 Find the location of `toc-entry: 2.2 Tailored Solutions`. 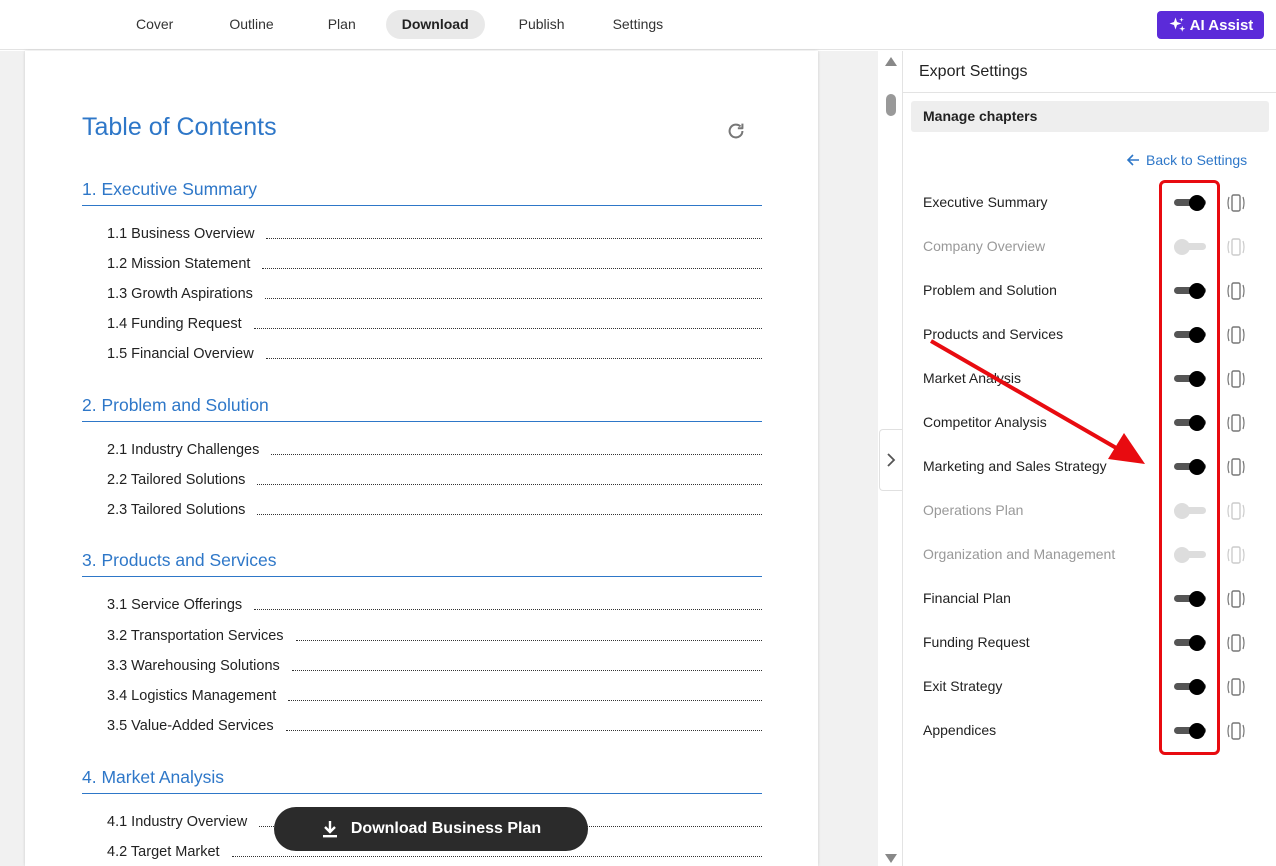

toc-entry: 2.2 Tailored Solutions is located at coordinates (434, 478).